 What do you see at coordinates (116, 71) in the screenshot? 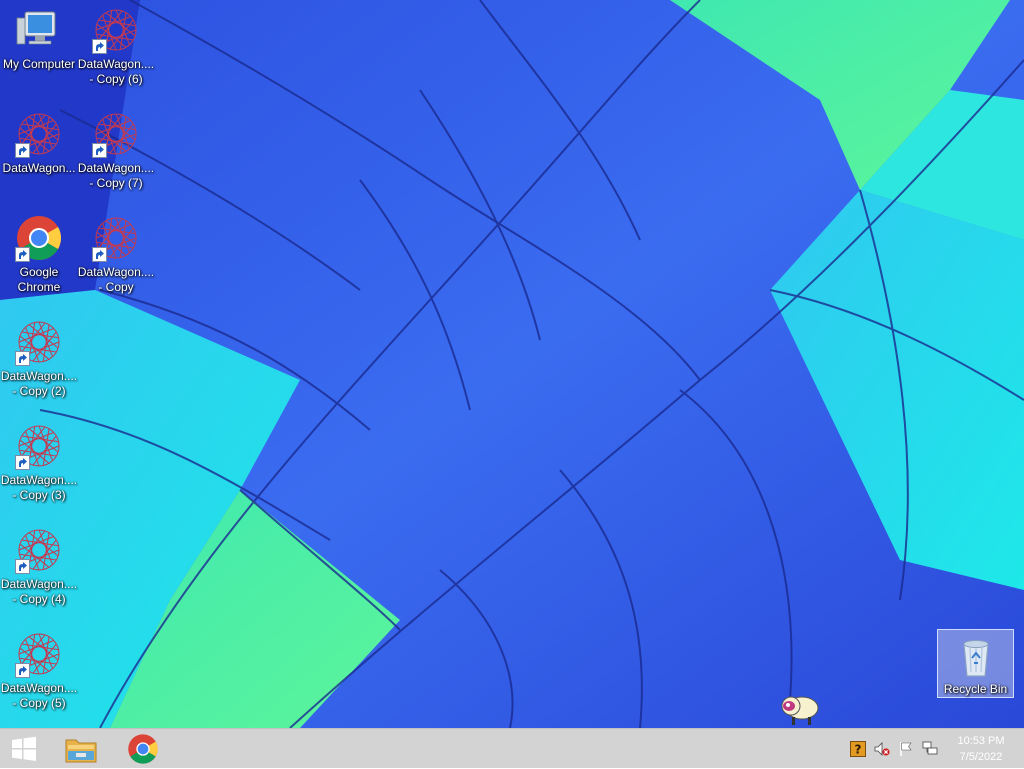
I see `desktop-icon-label: DataWagon.... - Copy (6)` at bounding box center [116, 71].